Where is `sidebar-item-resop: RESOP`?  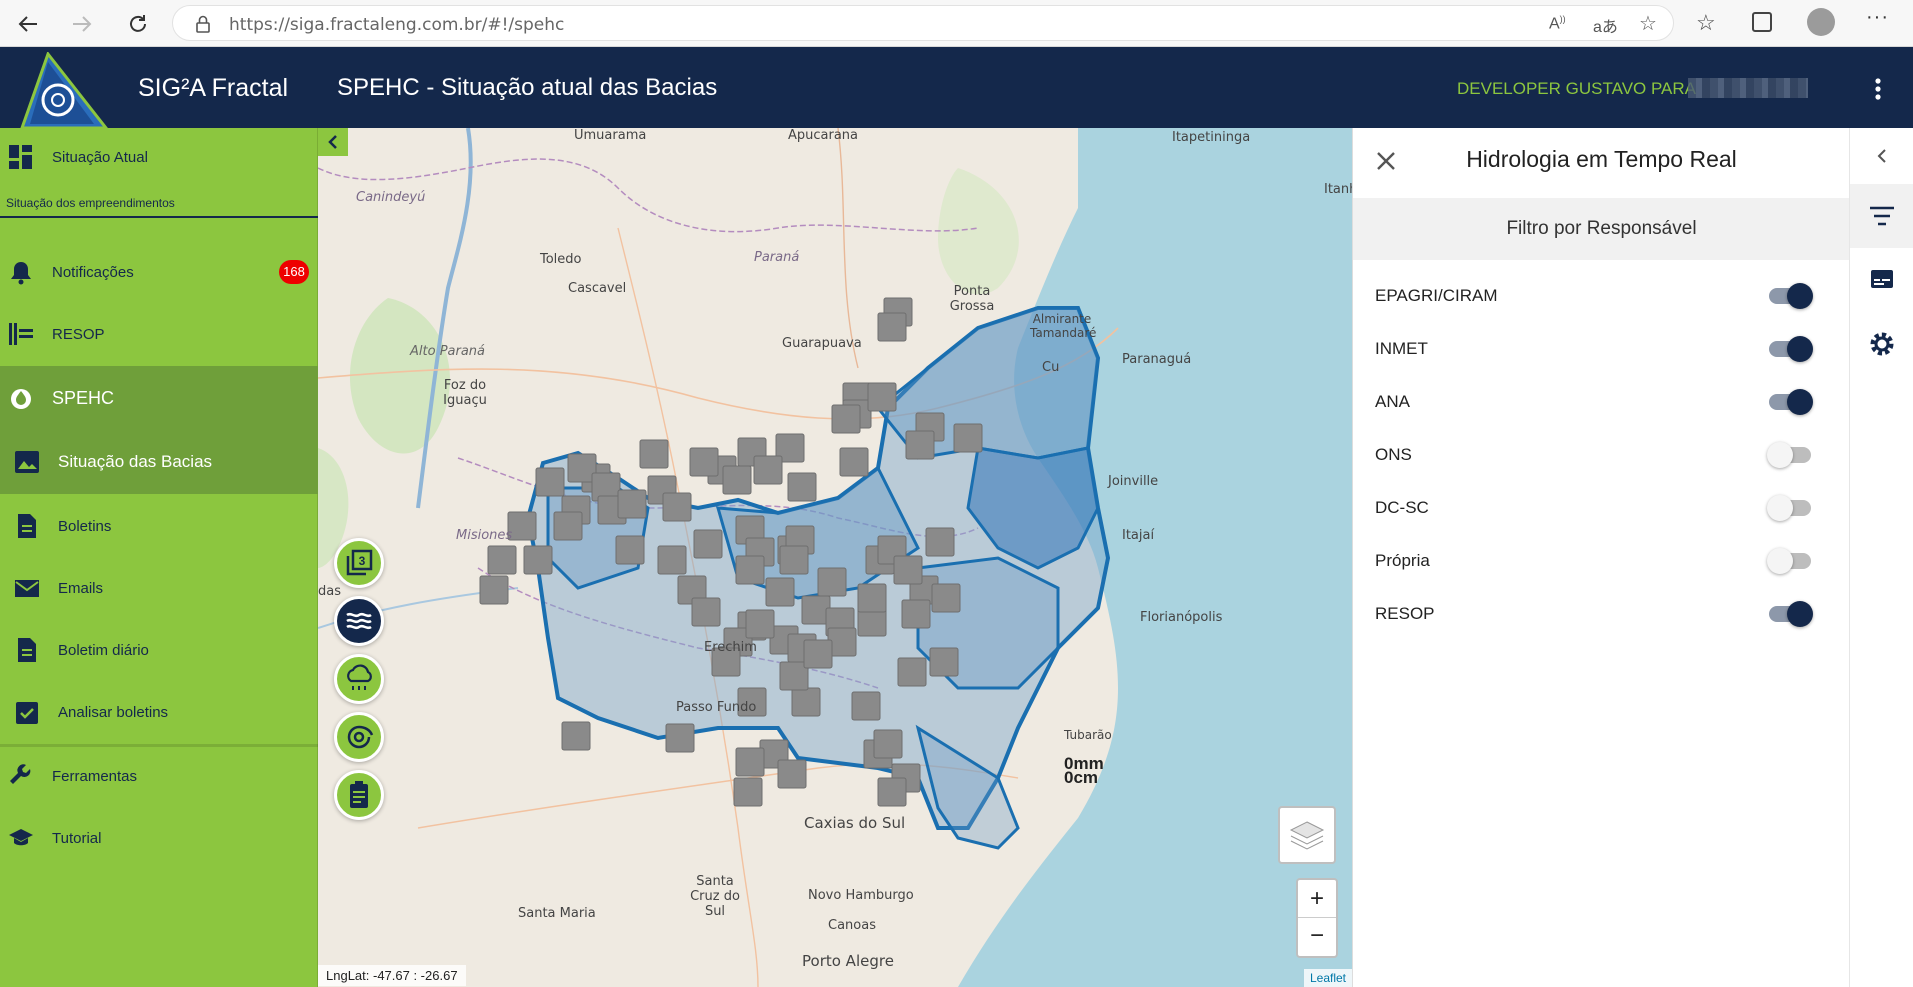
sidebar-item-resop: RESOP is located at coordinates (159, 334).